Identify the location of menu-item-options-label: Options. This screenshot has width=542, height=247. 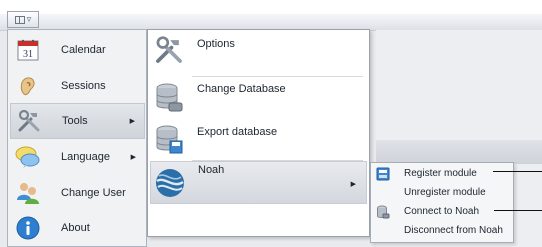
(216, 44).